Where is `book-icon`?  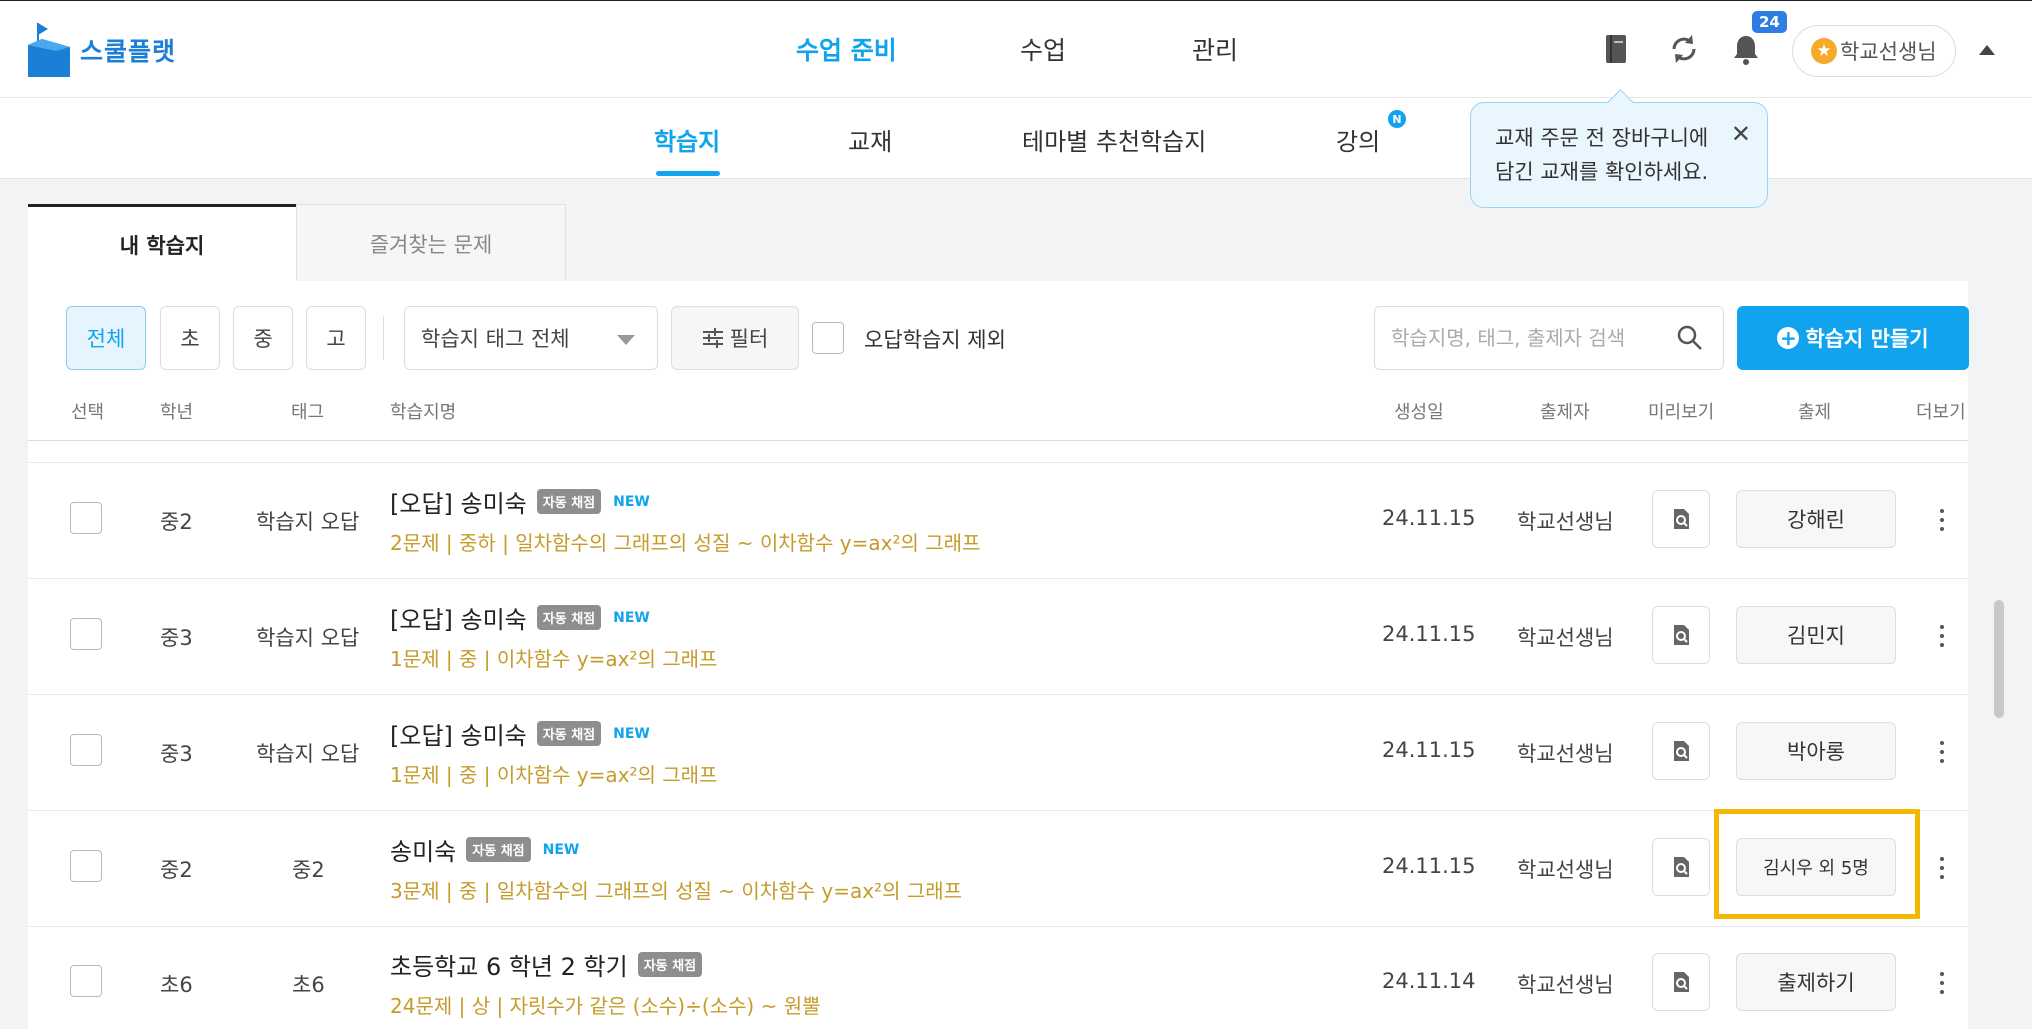 book-icon is located at coordinates (1616, 49).